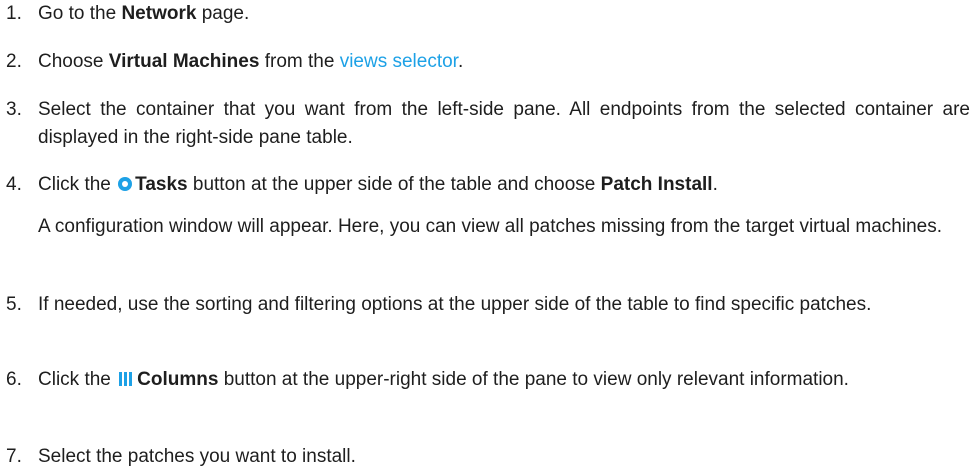 The image size is (978, 475). I want to click on step-number: 3., so click(14, 109).